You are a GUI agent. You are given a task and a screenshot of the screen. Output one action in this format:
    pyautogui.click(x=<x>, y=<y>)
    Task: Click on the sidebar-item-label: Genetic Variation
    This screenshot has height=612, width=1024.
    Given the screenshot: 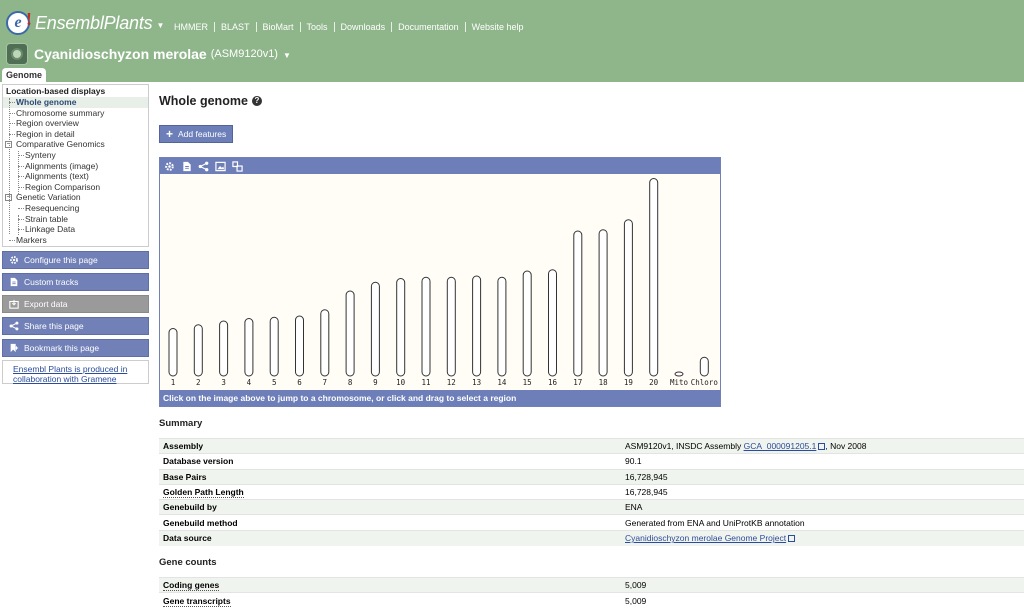 What is the action you would take?
    pyautogui.click(x=48, y=197)
    